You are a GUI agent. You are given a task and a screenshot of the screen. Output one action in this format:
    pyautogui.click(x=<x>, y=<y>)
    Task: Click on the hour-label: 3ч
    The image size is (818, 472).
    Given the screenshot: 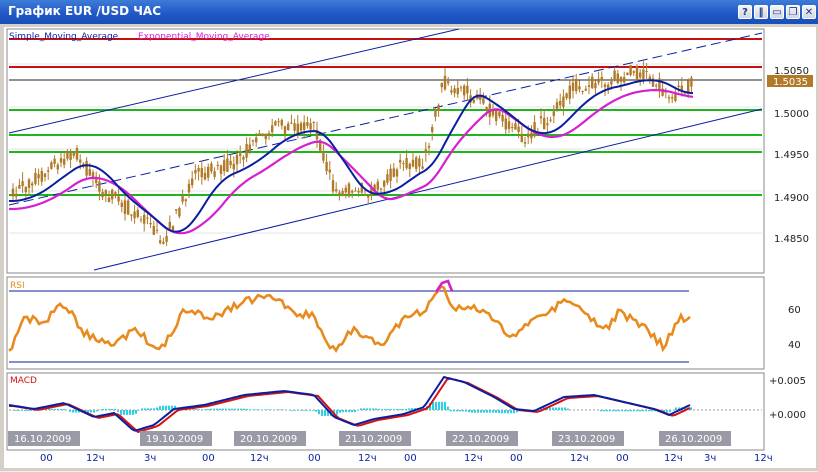 What is the action you would take?
    pyautogui.click(x=150, y=458)
    